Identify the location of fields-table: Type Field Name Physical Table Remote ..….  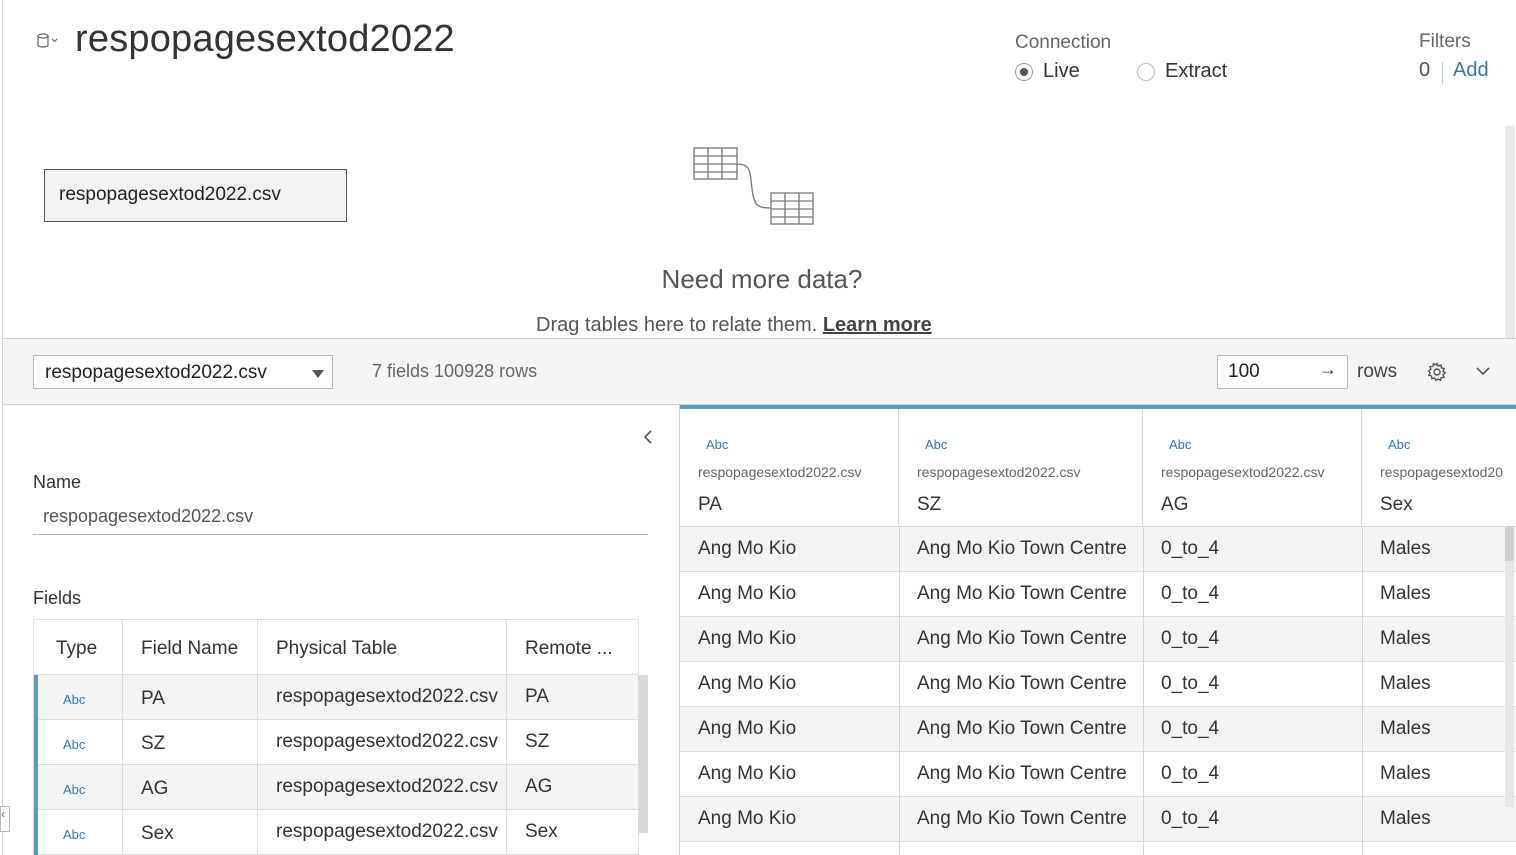
(336, 737).